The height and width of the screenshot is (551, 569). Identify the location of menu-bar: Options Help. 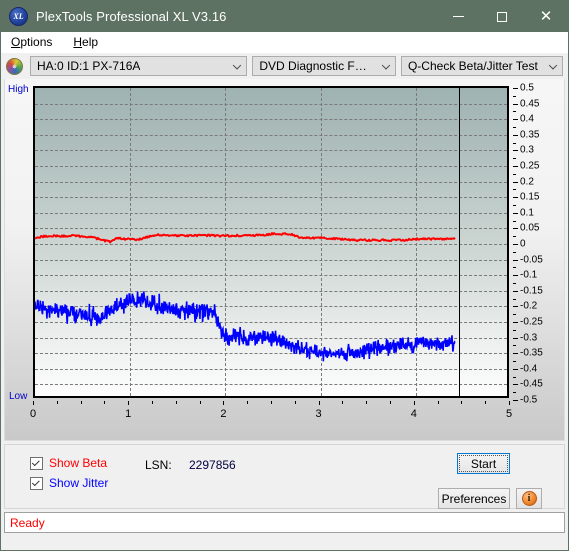
(284, 42).